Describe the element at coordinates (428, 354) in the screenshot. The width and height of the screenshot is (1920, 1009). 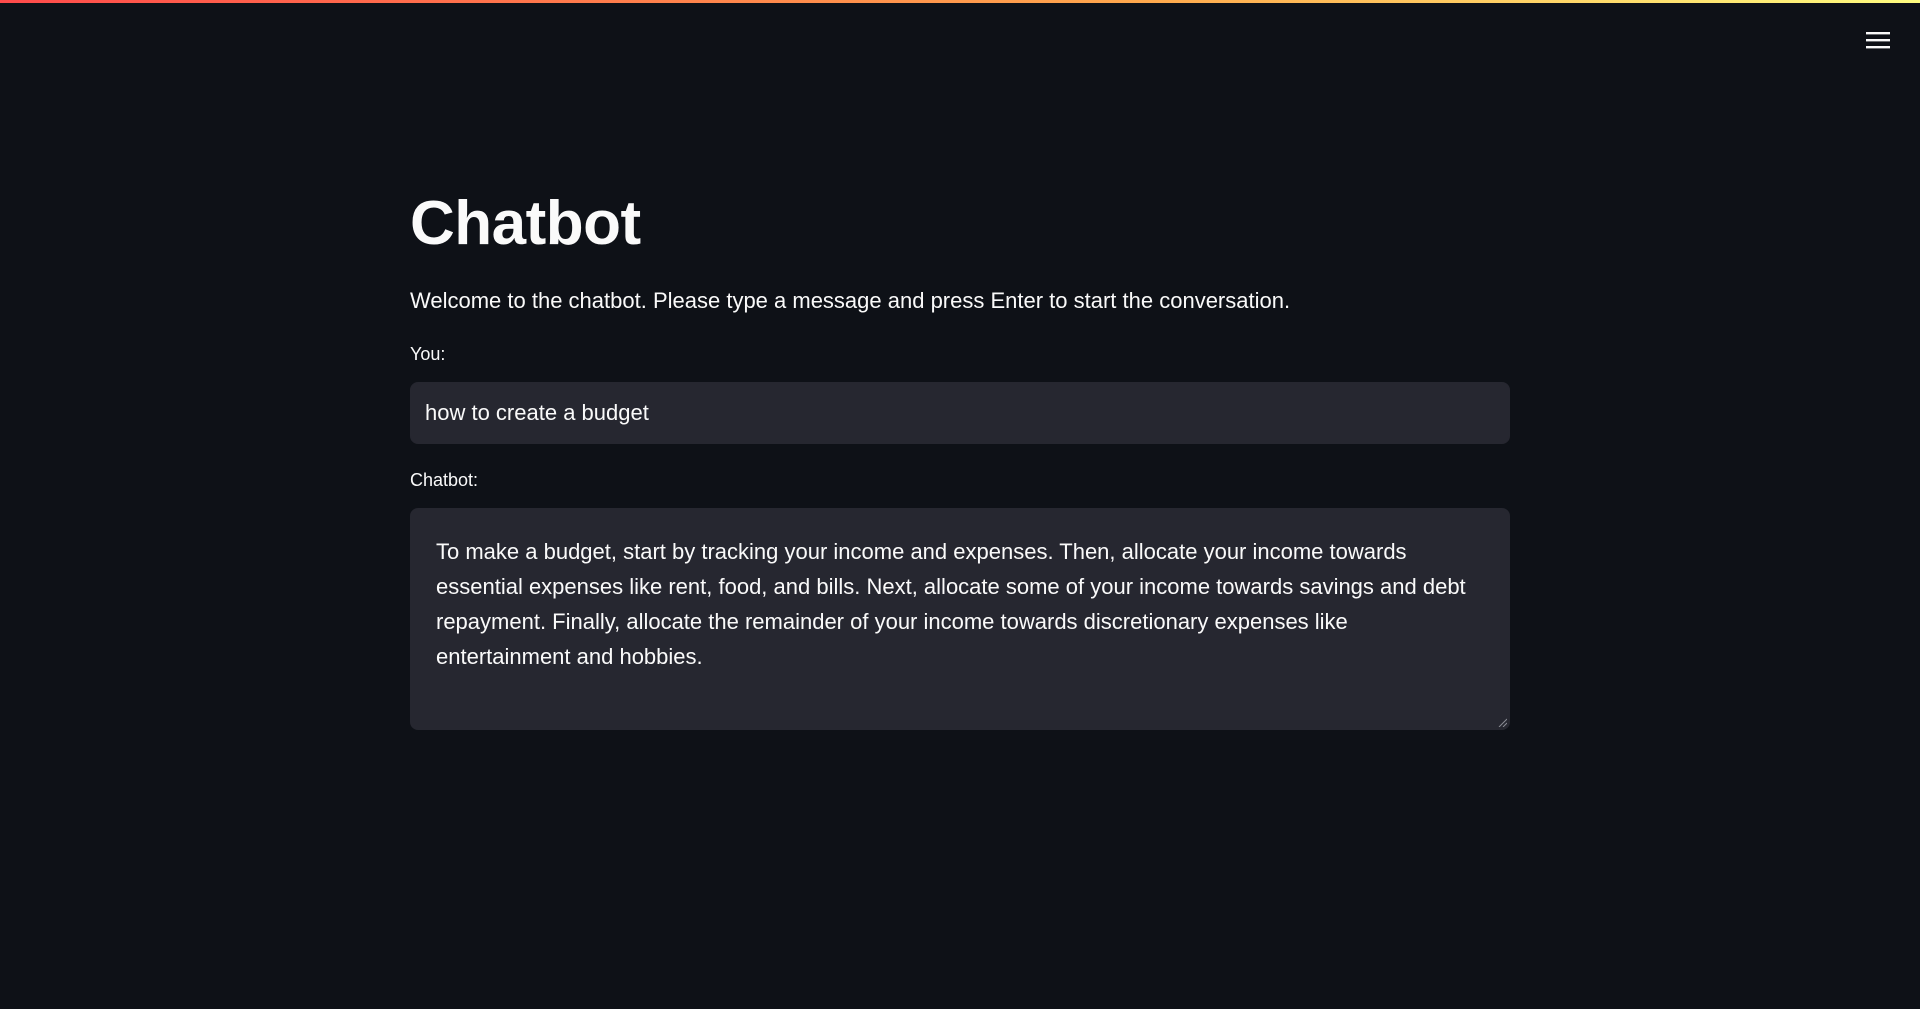
I see `user-input-label: You:` at that location.